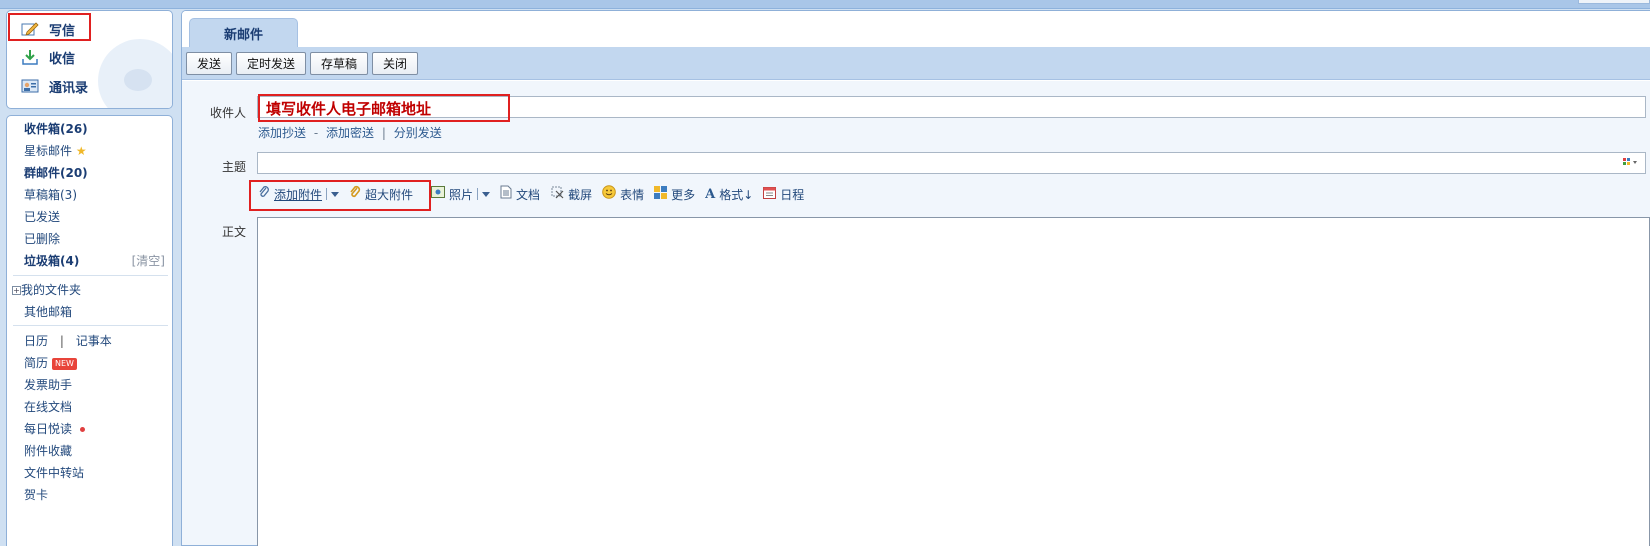 This screenshot has width=1650, height=546. Describe the element at coordinates (42, 238) in the screenshot. I see `folder-deleted: 已删除` at that location.